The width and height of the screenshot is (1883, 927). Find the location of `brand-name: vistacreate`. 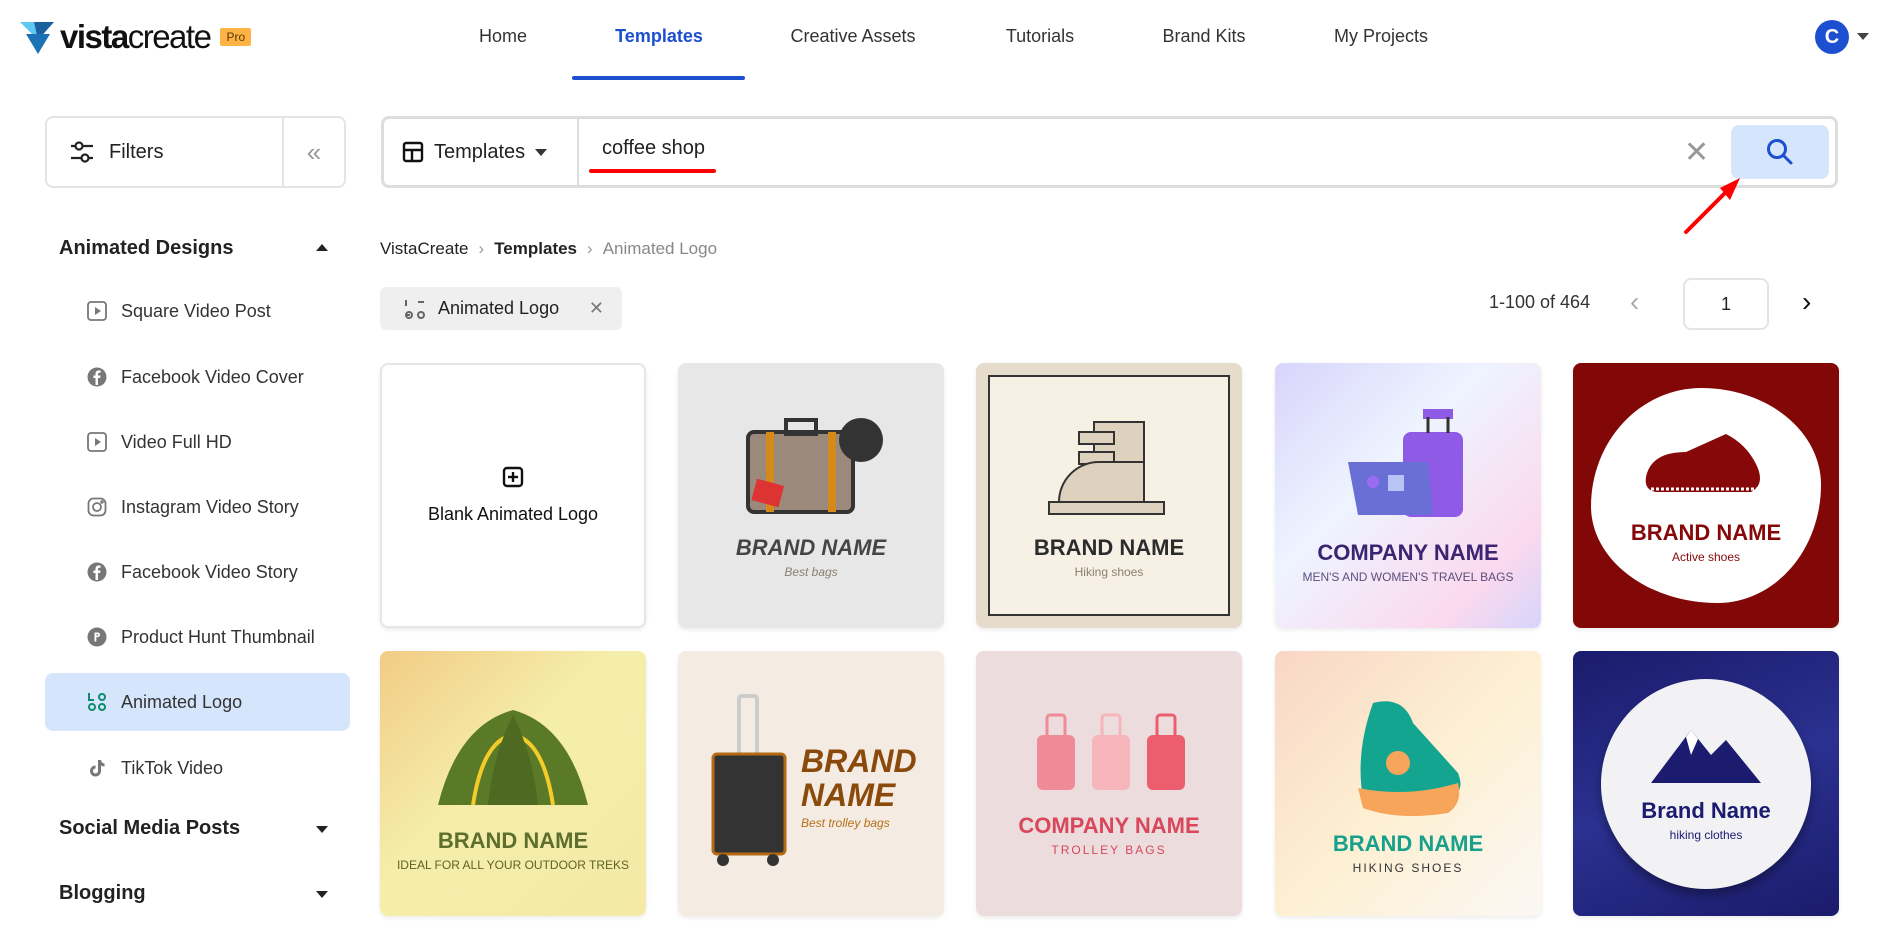

brand-name: vistacreate is located at coordinates (136, 36).